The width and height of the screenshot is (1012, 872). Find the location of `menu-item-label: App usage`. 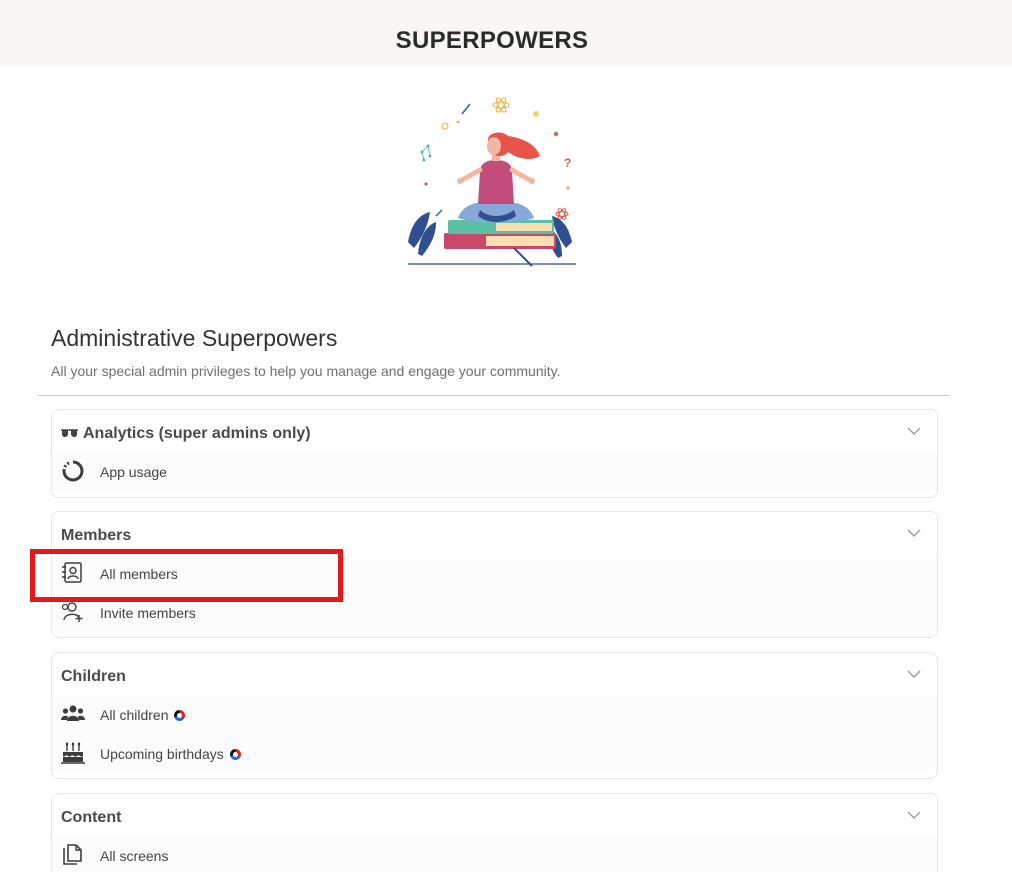

menu-item-label: App usage is located at coordinates (133, 472).